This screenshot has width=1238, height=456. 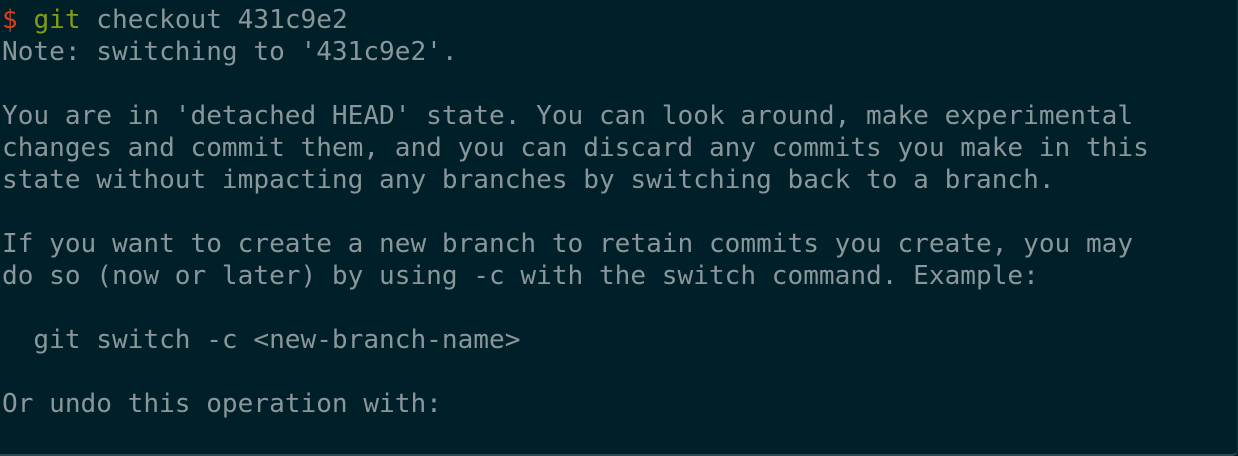 I want to click on output-line: Note: switching to '431c9e2'., so click(x=230, y=52).